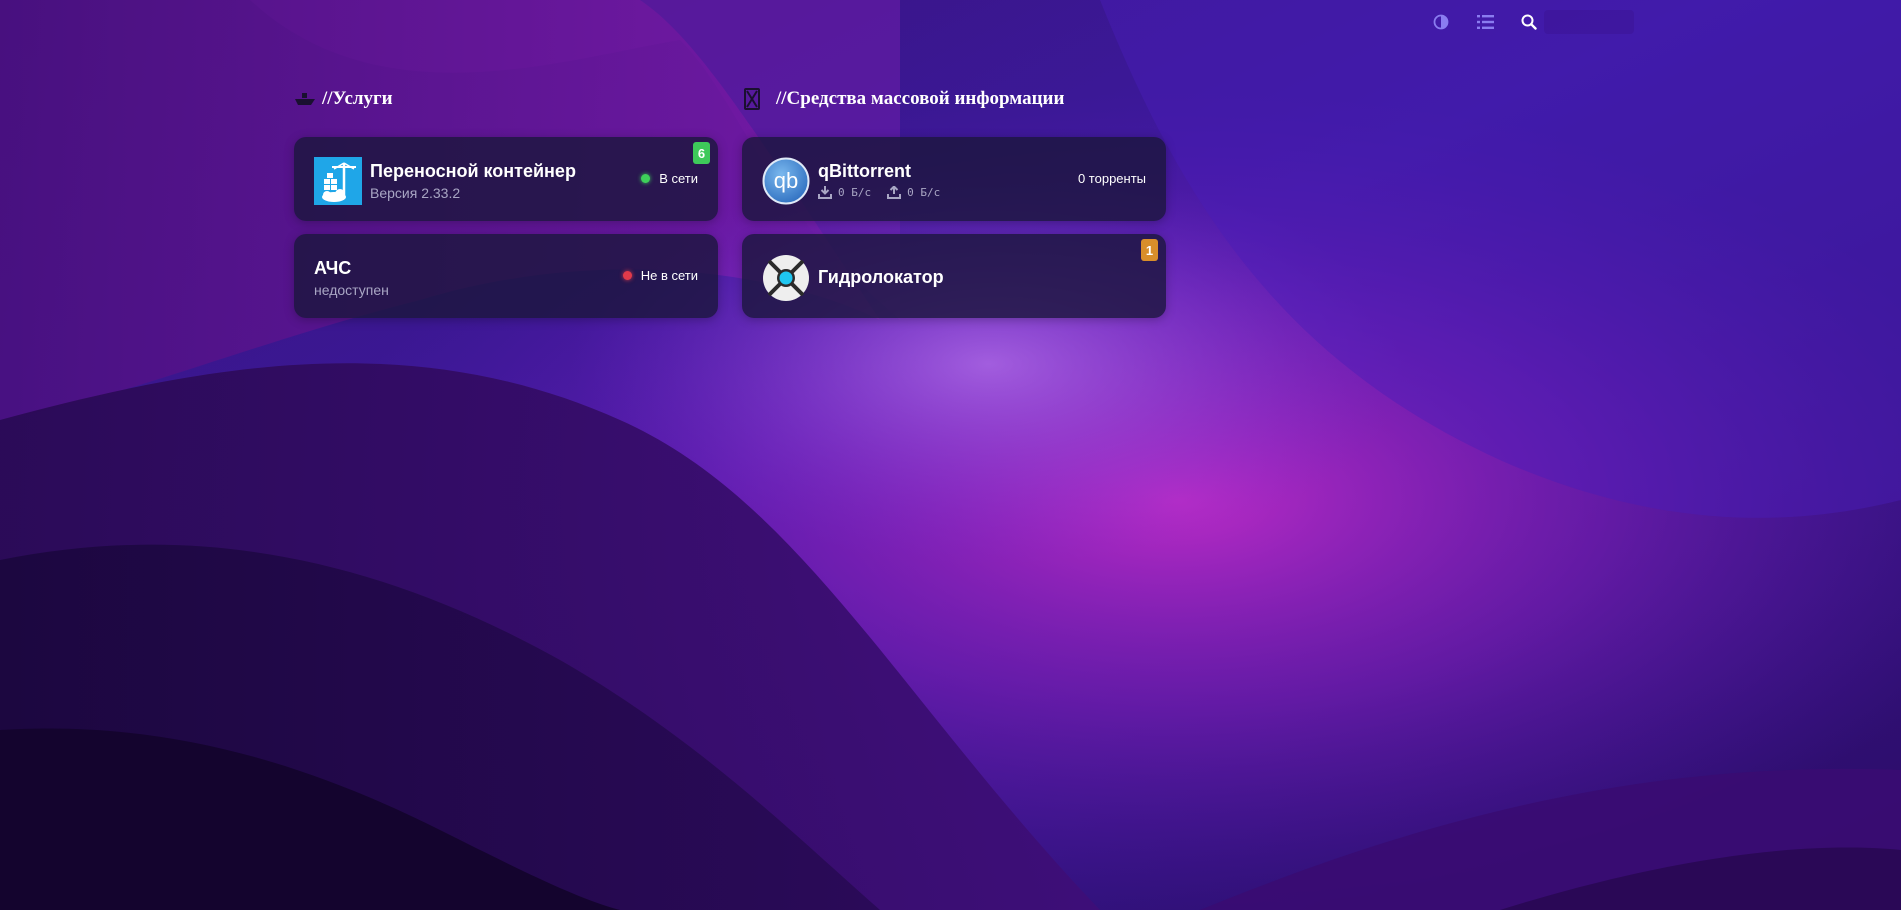  I want to click on top-toolbar, so click(1532, 22).